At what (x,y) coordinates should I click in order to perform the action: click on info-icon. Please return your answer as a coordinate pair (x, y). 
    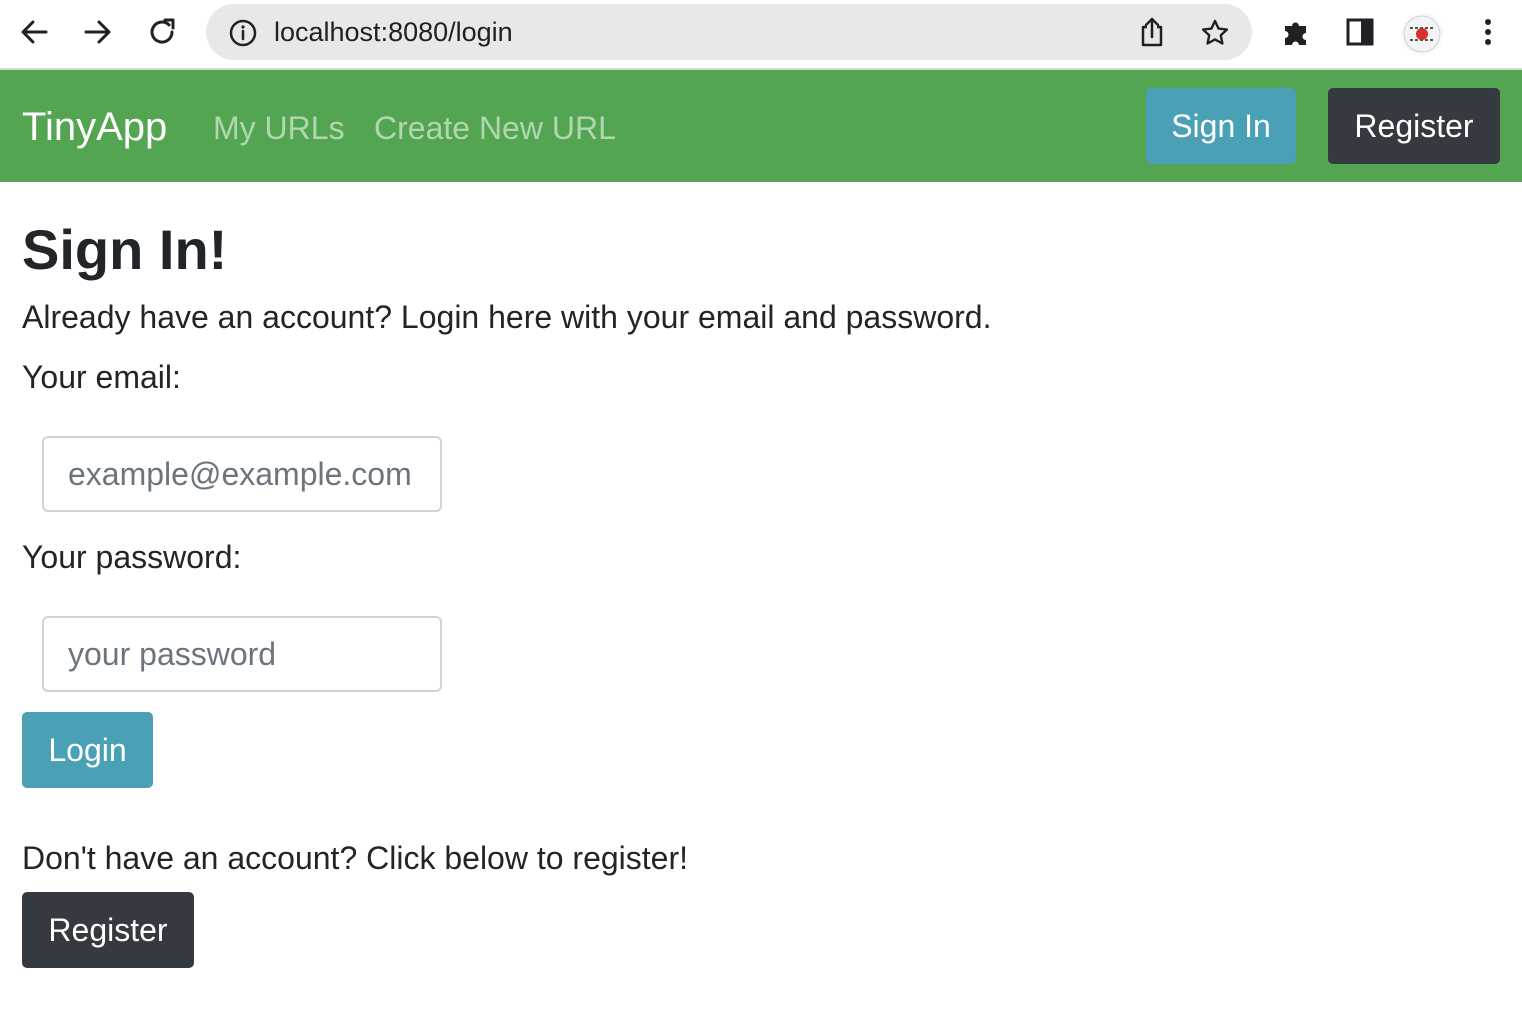
    Looking at the image, I should click on (243, 35).